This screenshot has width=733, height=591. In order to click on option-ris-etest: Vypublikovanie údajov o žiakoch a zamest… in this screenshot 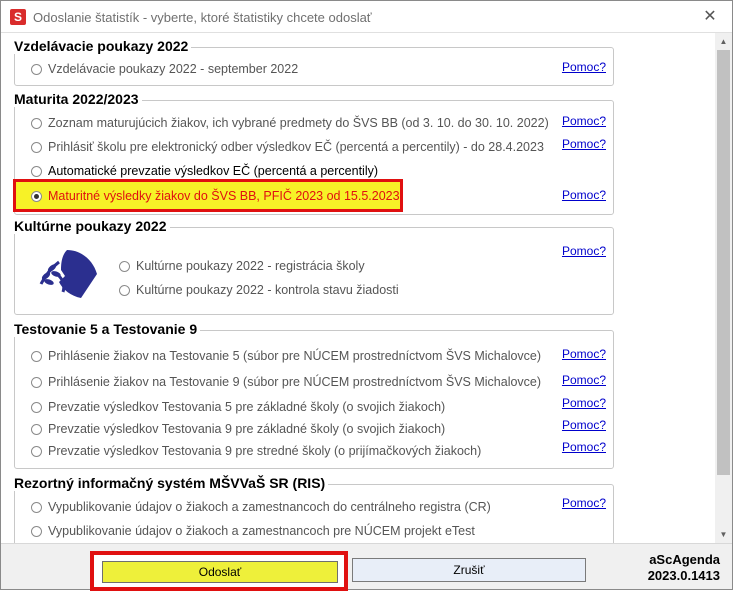, I will do `click(253, 531)`.